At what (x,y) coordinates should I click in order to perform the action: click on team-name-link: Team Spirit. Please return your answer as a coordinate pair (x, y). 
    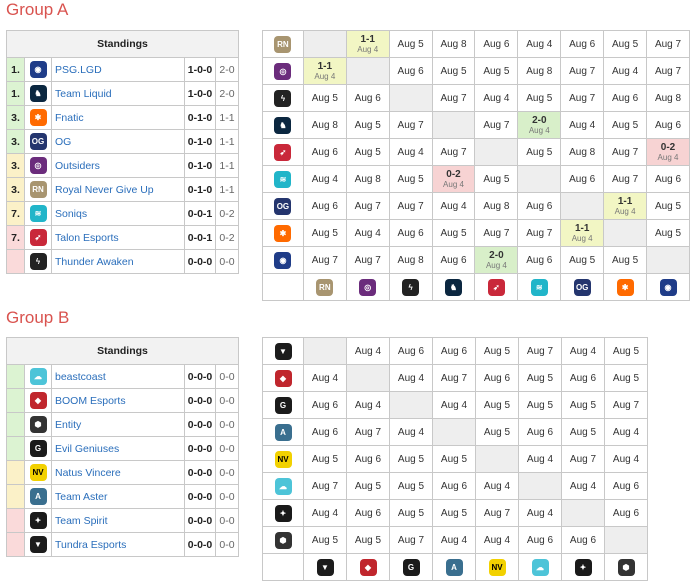
    Looking at the image, I should click on (118, 520).